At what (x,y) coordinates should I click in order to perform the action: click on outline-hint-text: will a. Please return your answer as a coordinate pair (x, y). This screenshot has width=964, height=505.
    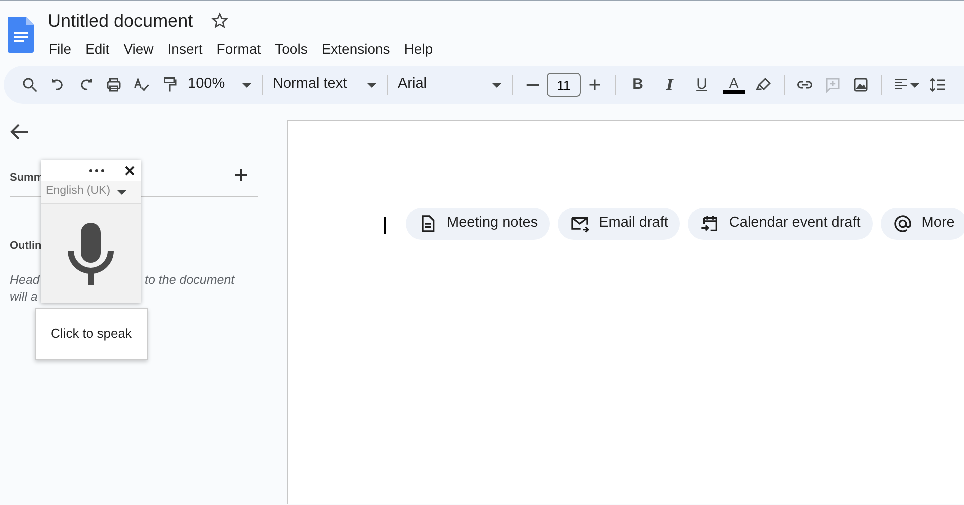
    Looking at the image, I should click on (24, 297).